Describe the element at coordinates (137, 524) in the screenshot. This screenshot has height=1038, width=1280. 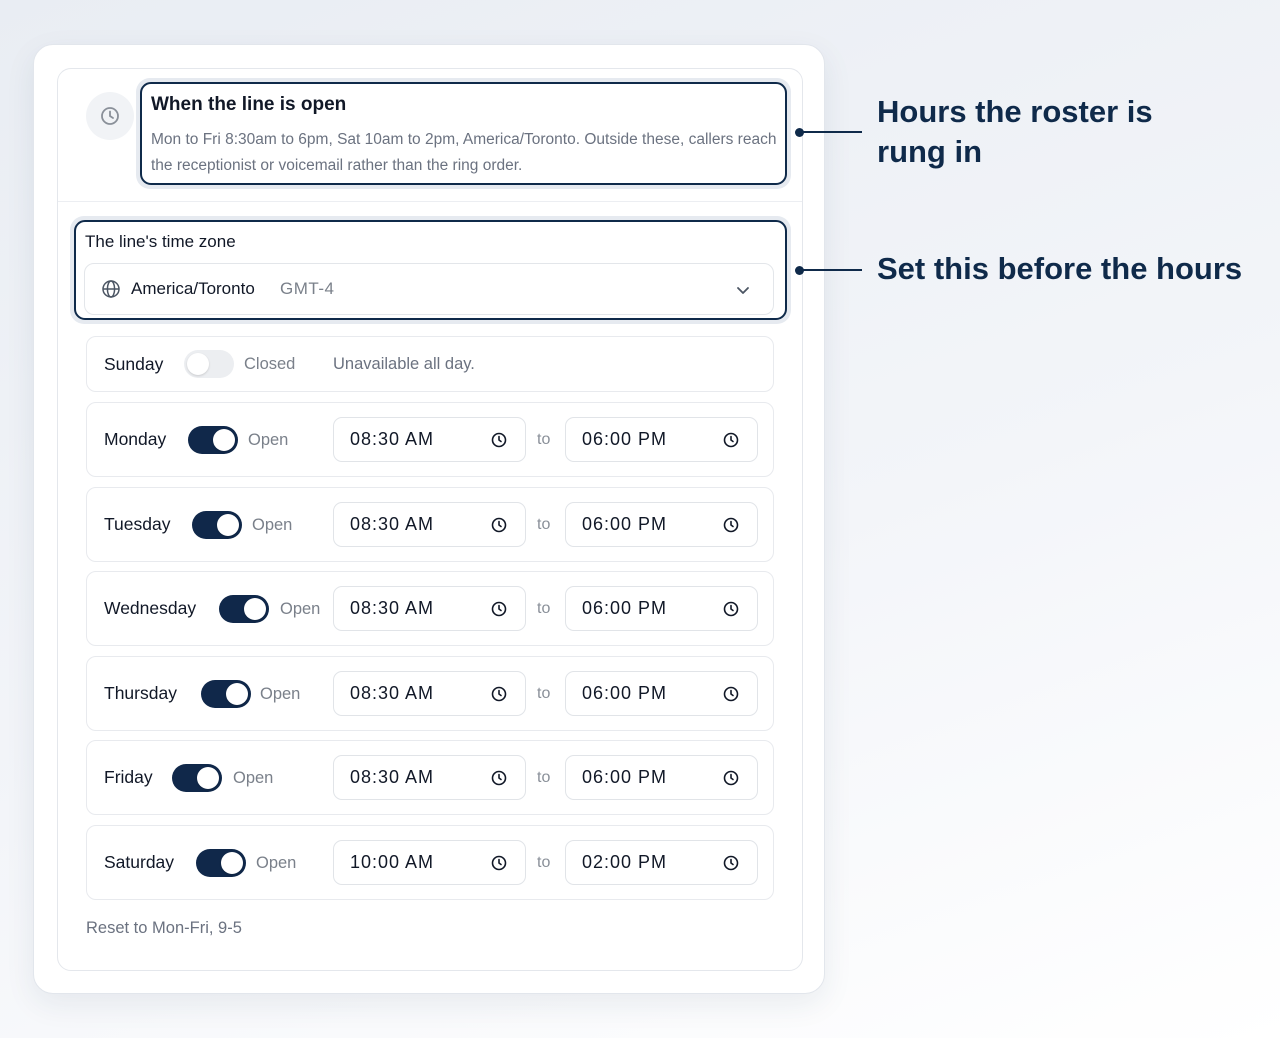
I see `day-name: Tuesday` at that location.